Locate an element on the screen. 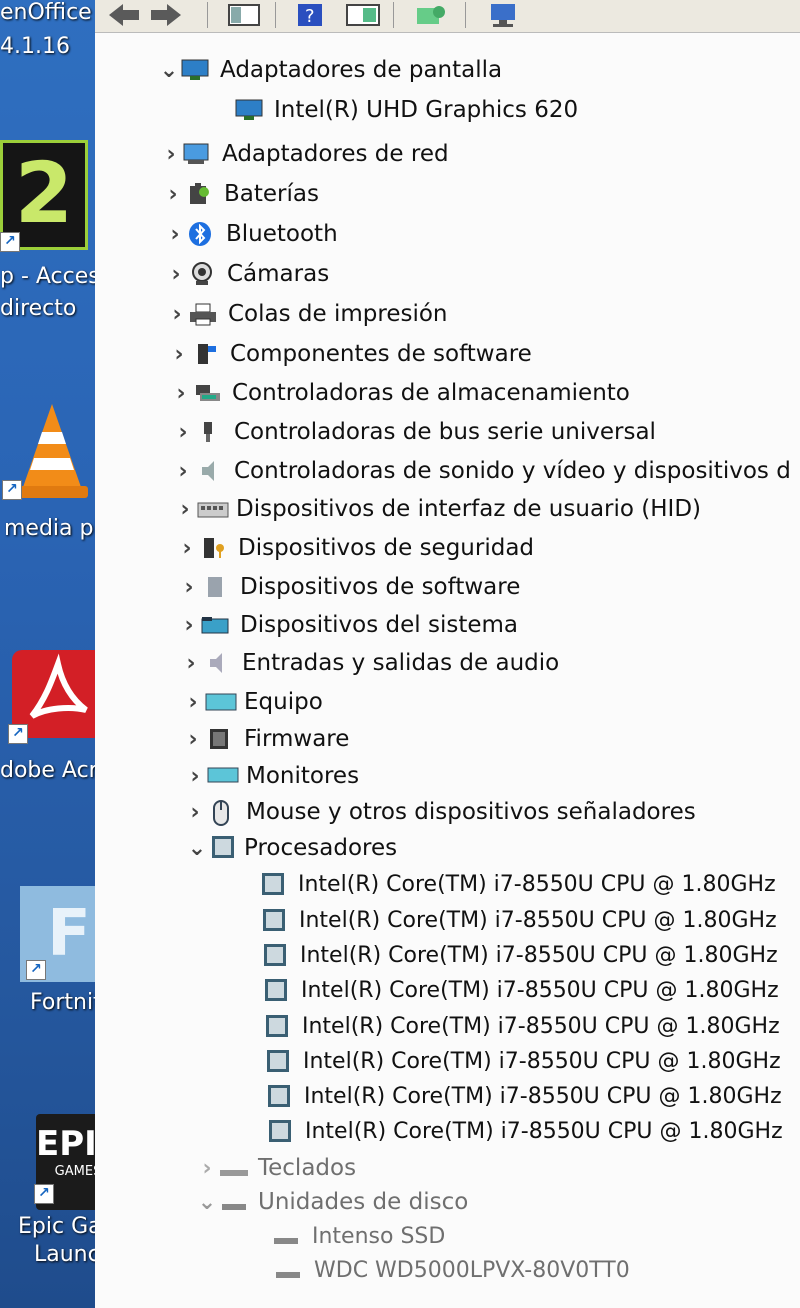 Image resolution: width=800 pixels, height=1308 pixels. tree-item-label: Procesadores is located at coordinates (321, 848).